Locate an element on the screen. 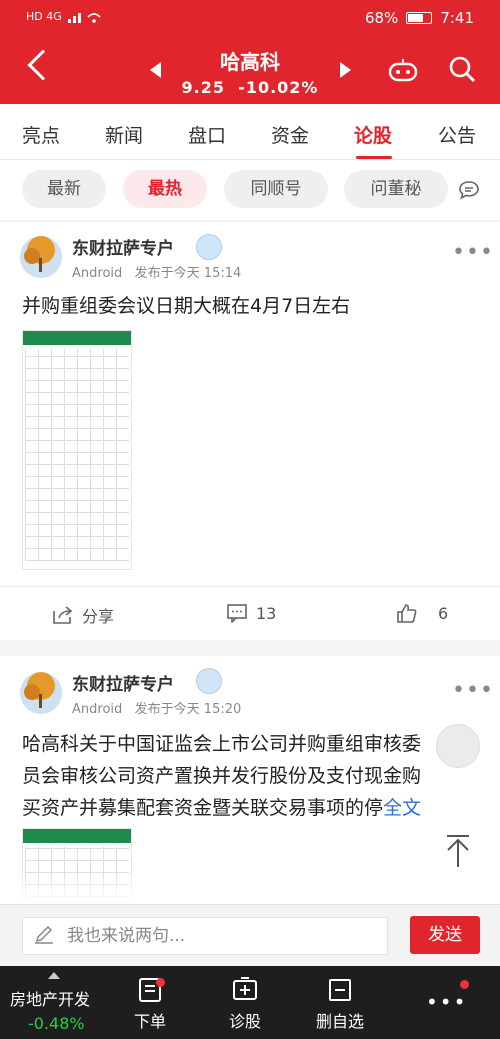 The height and width of the screenshot is (1039, 500). nav-order: 下单 is located at coordinates (150, 1004).